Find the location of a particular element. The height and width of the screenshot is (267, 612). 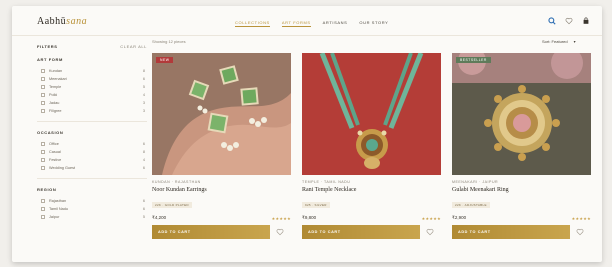

earrings-photo is located at coordinates (221, 114).